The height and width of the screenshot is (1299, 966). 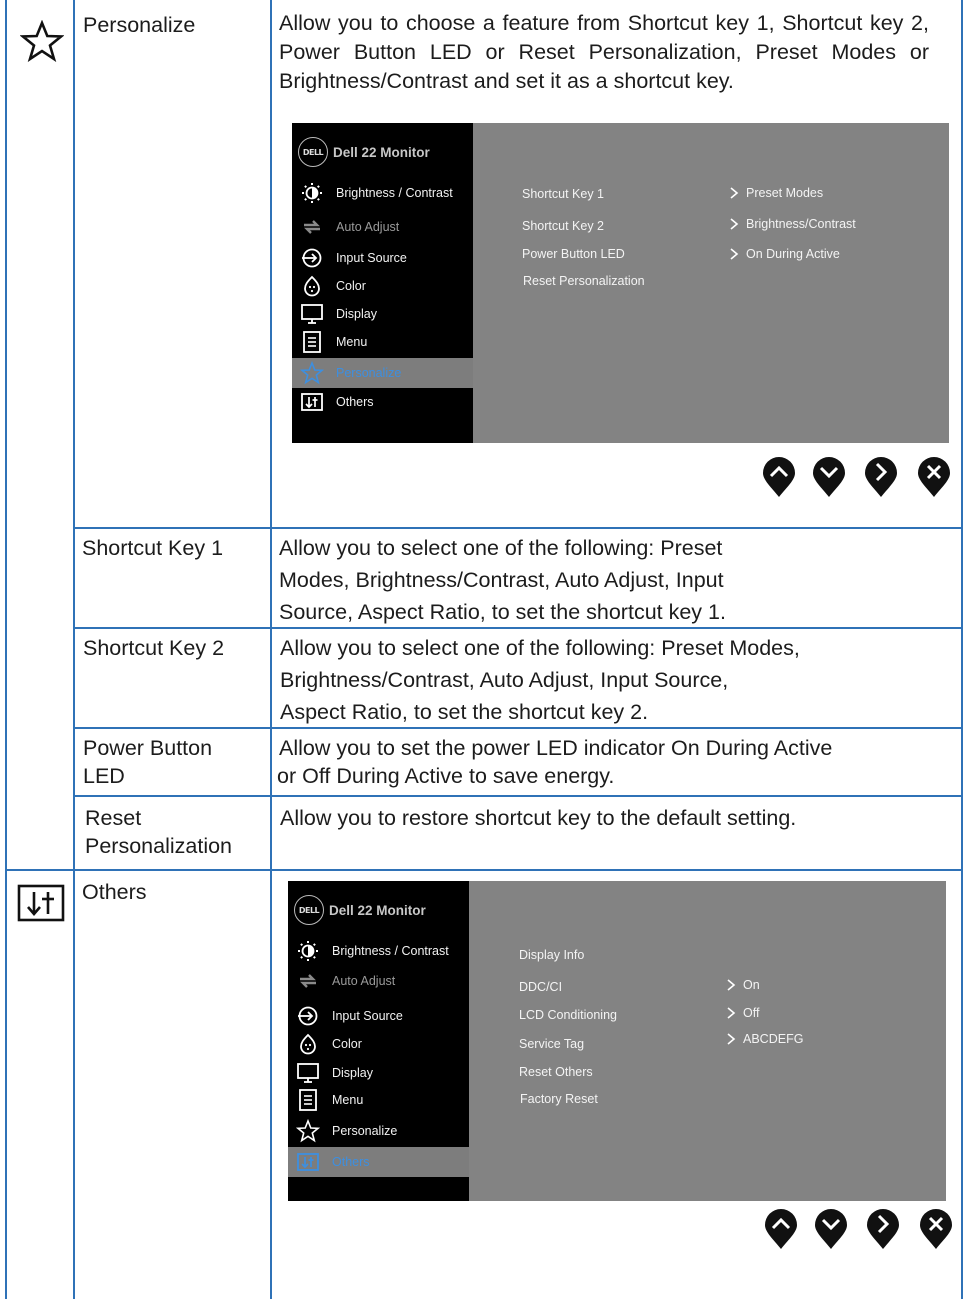 I want to click on osd-option: Shortcut Key 1, so click(x=563, y=194).